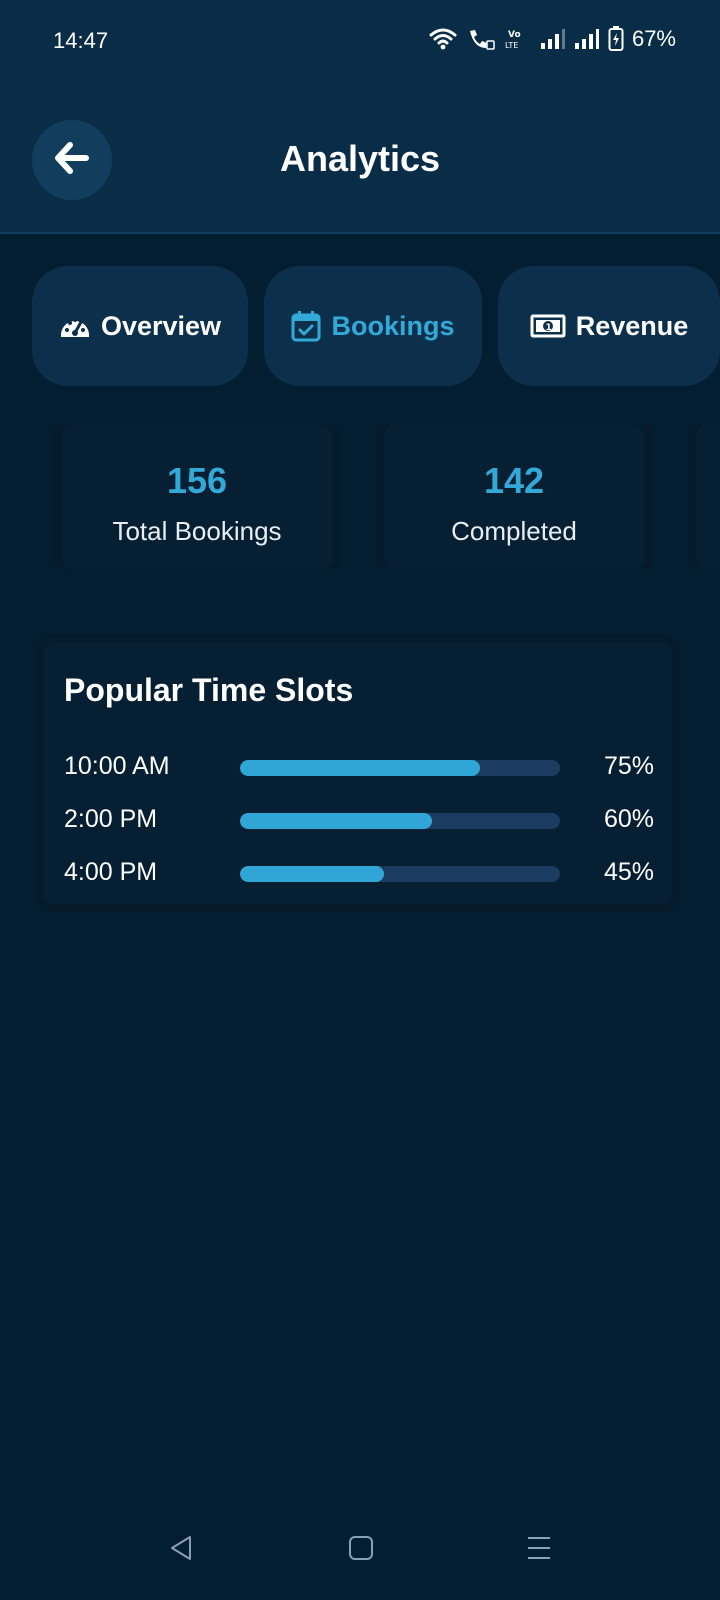 The width and height of the screenshot is (720, 1600). What do you see at coordinates (209, 690) in the screenshot?
I see `section-title: Popular Time Slots` at bounding box center [209, 690].